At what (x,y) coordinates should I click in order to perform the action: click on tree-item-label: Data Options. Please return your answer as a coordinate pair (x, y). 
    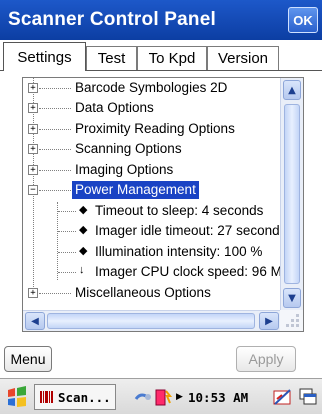
    Looking at the image, I should click on (114, 107).